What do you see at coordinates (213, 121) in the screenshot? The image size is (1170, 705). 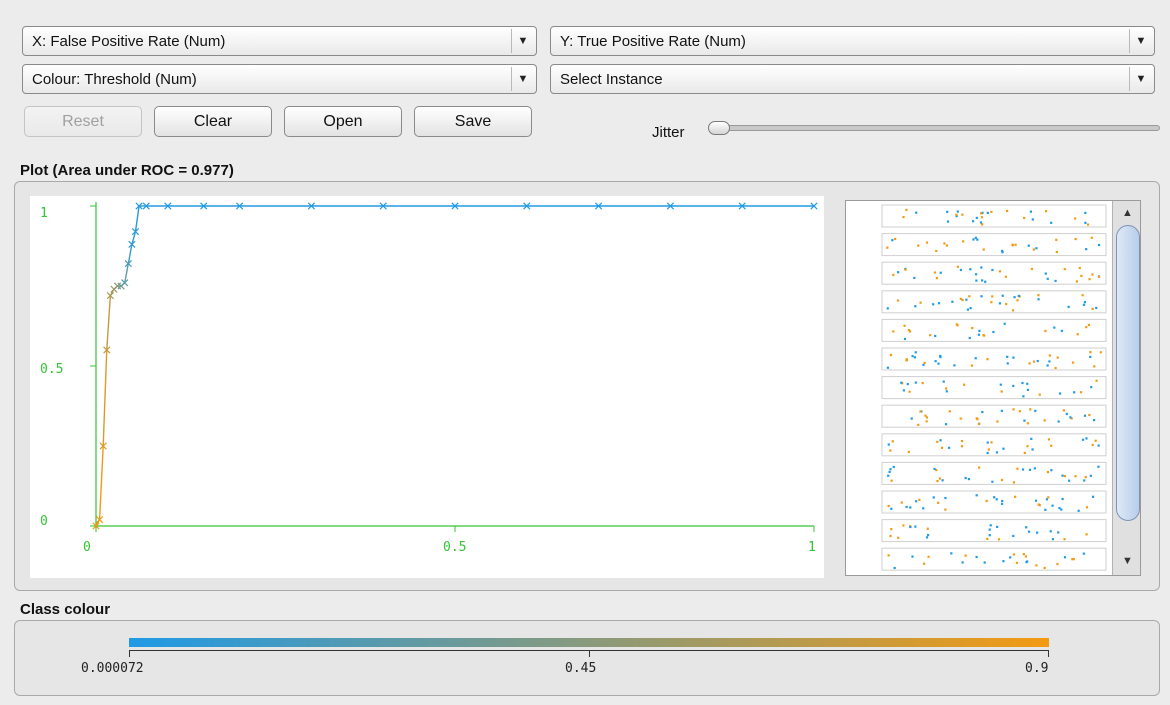 I see `clear-button: Clear` at bounding box center [213, 121].